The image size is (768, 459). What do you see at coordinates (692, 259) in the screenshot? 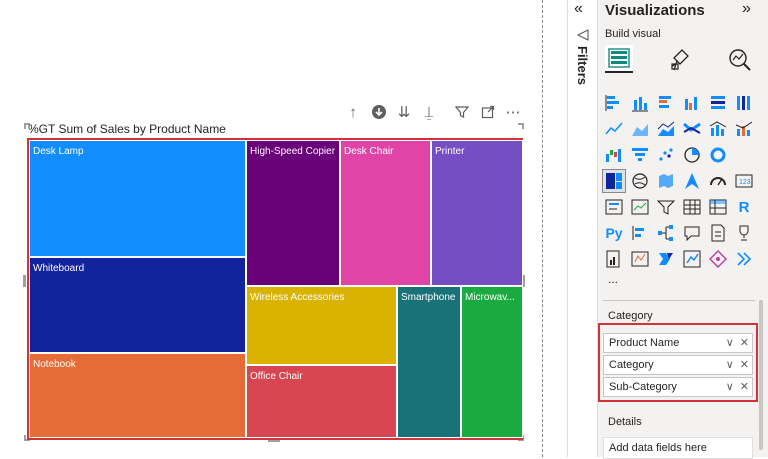
I see `metrics-visual-icon` at bounding box center [692, 259].